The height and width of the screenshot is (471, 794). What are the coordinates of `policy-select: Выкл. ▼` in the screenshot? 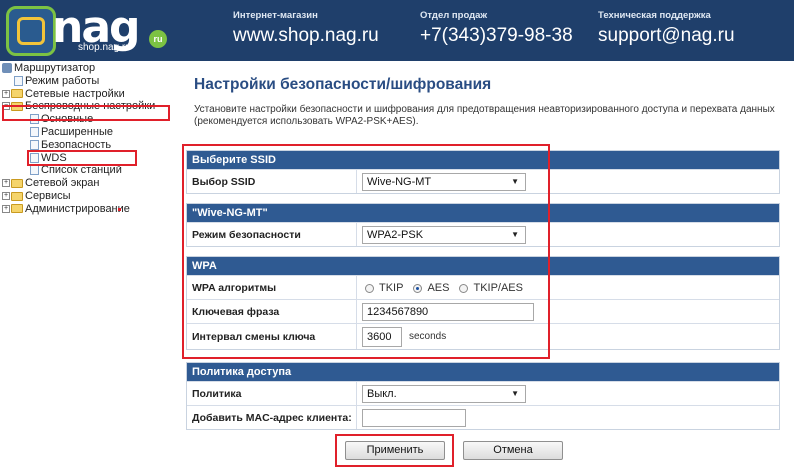 It's located at (444, 394).